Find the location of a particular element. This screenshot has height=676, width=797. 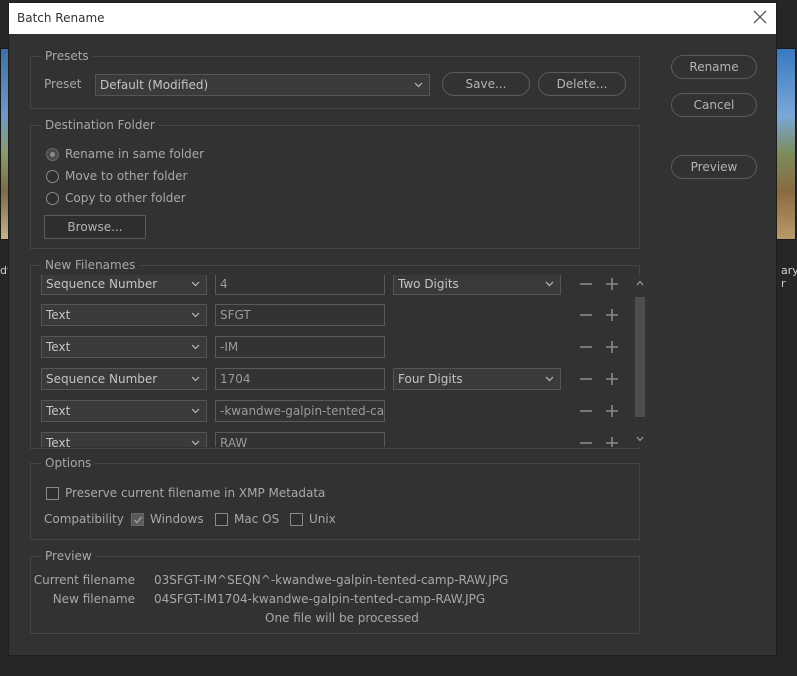

checkmark-icon is located at coordinates (138, 520).